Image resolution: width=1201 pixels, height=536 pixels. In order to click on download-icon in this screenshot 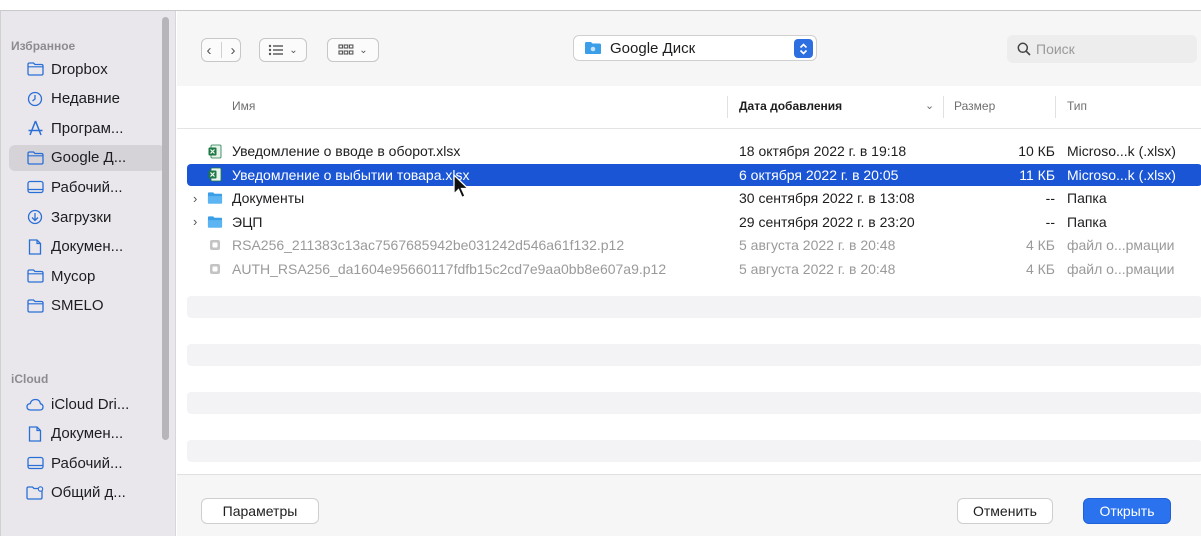, I will do `click(35, 217)`.